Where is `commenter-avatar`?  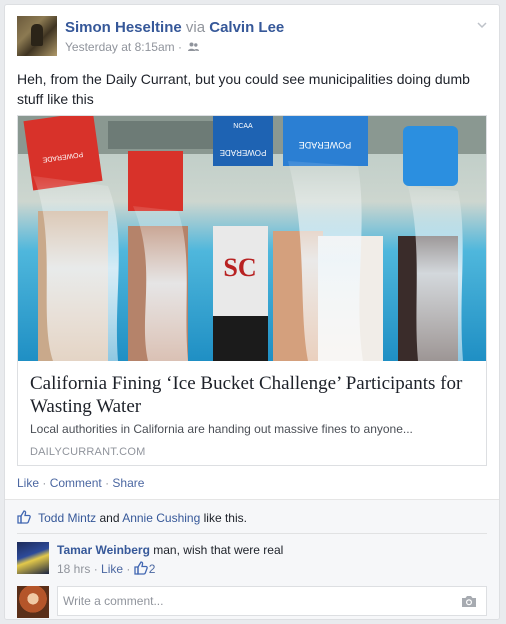 commenter-avatar is located at coordinates (33, 558).